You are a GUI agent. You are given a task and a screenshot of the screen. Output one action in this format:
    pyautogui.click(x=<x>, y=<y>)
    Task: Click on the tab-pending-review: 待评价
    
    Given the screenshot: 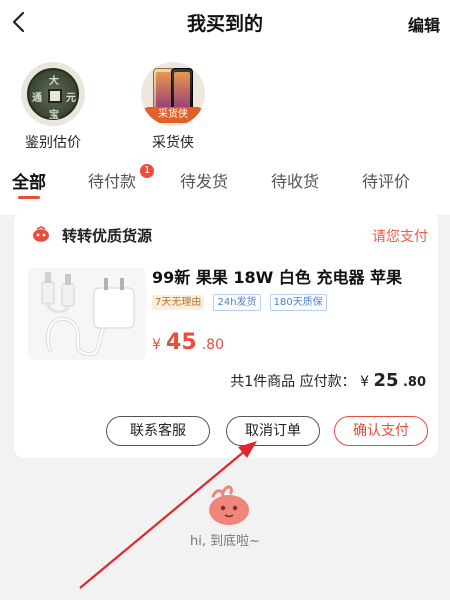 What is the action you would take?
    pyautogui.click(x=386, y=180)
    